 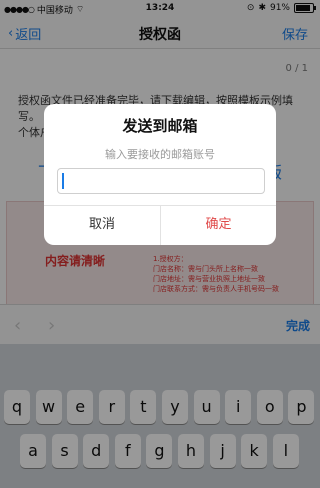 What do you see at coordinates (102, 225) in the screenshot?
I see `cancel-button: 取消` at bounding box center [102, 225].